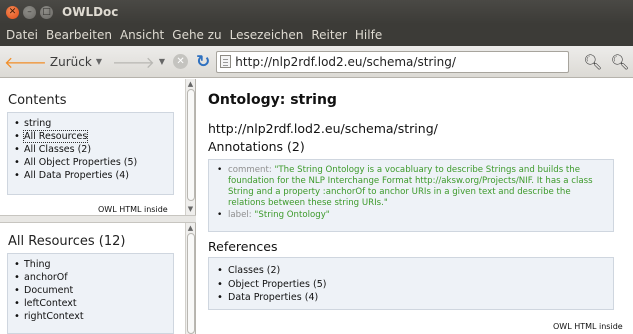 The width and height of the screenshot is (633, 334). I want to click on reload-icon: ↻, so click(203, 62).